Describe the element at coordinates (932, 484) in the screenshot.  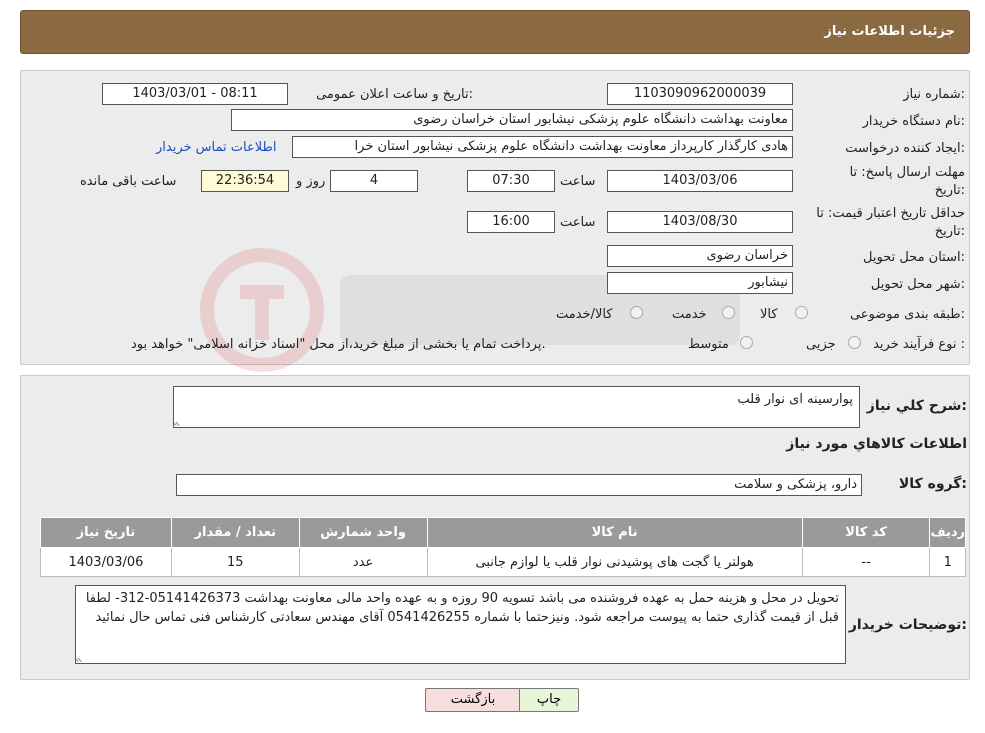
I see `goods-group-label: گروه کالا:` at that location.